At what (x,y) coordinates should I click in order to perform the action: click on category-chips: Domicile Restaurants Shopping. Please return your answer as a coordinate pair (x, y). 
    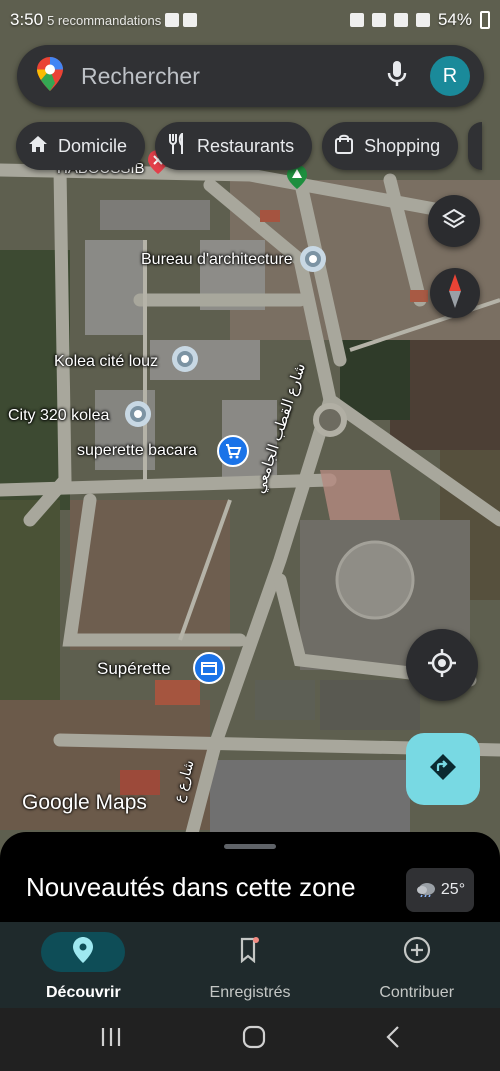
    Looking at the image, I should click on (249, 146).